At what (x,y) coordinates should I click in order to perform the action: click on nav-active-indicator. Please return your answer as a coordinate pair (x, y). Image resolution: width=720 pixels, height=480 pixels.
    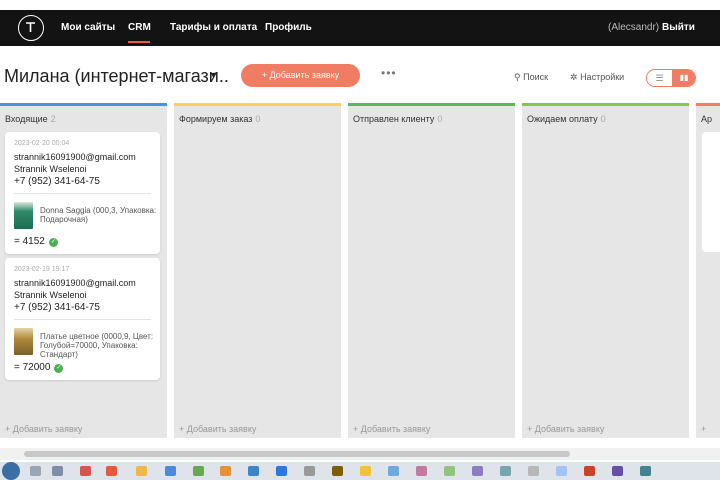
    Looking at the image, I should click on (139, 42).